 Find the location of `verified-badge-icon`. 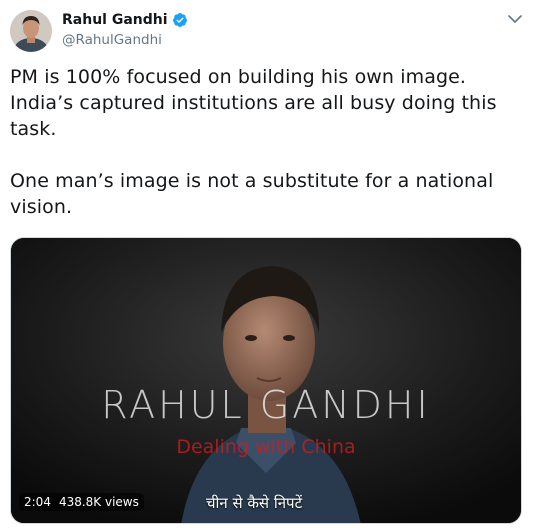

verified-badge-icon is located at coordinates (180, 20).